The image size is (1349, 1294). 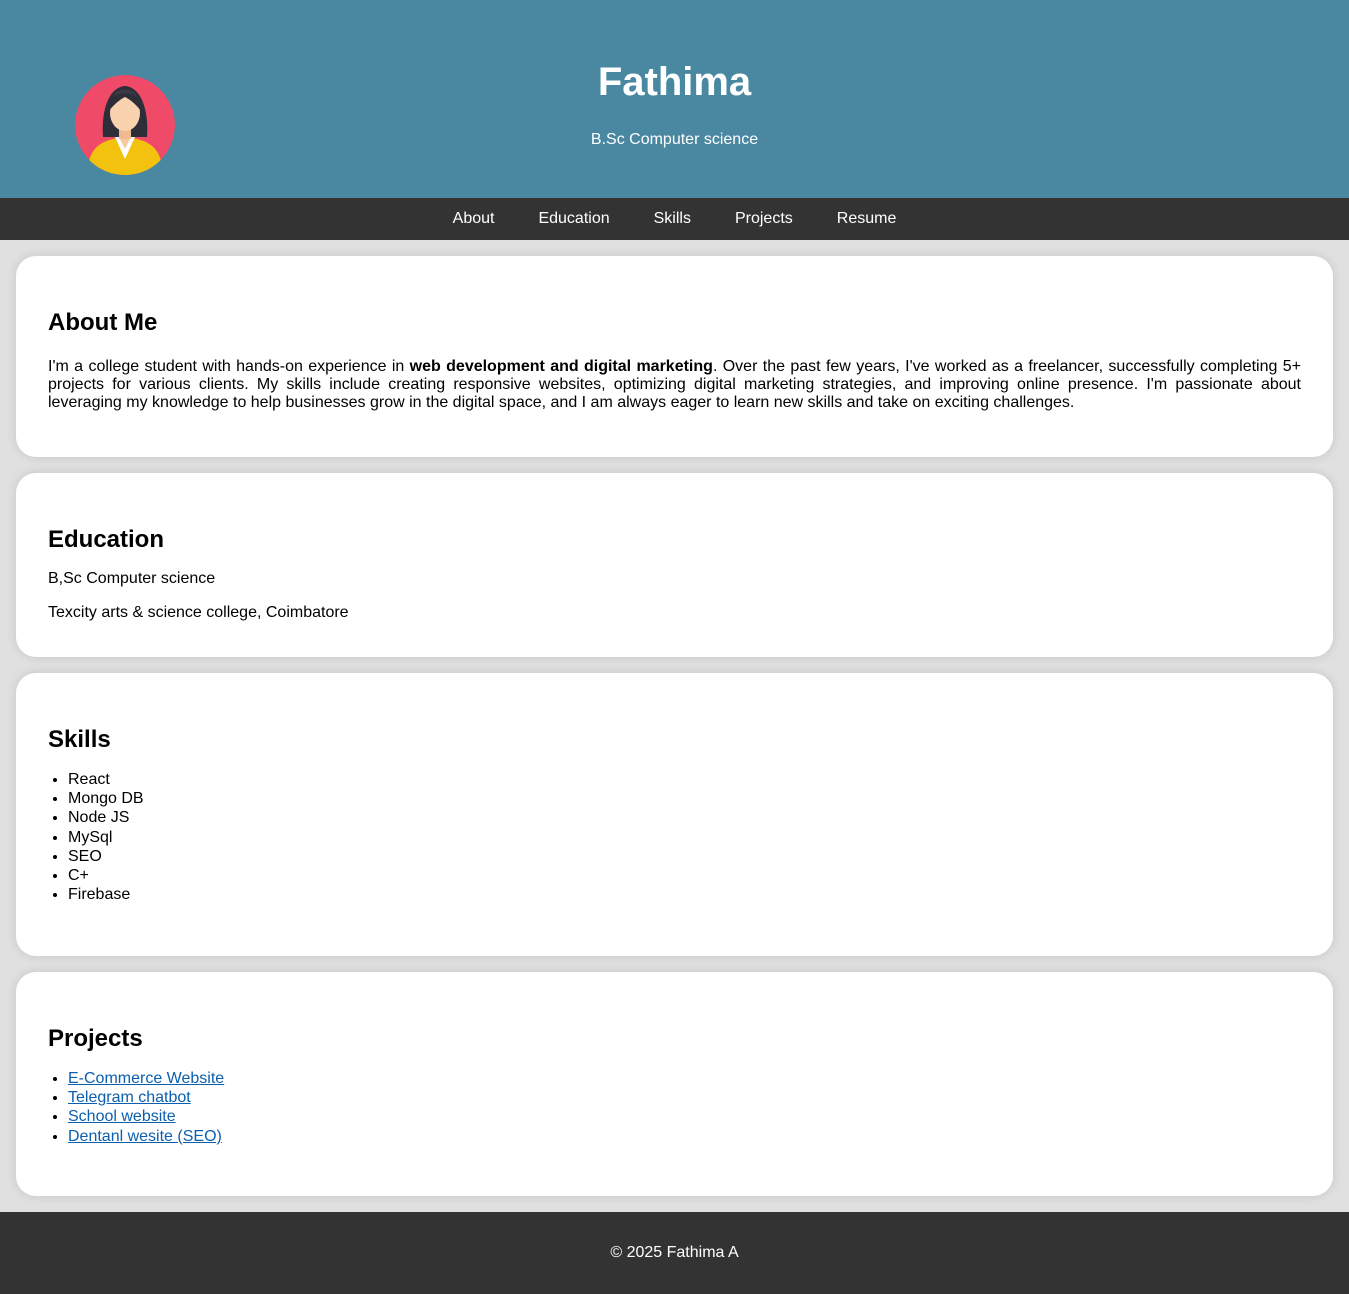 What do you see at coordinates (106, 539) in the screenshot?
I see `education-title: Education` at bounding box center [106, 539].